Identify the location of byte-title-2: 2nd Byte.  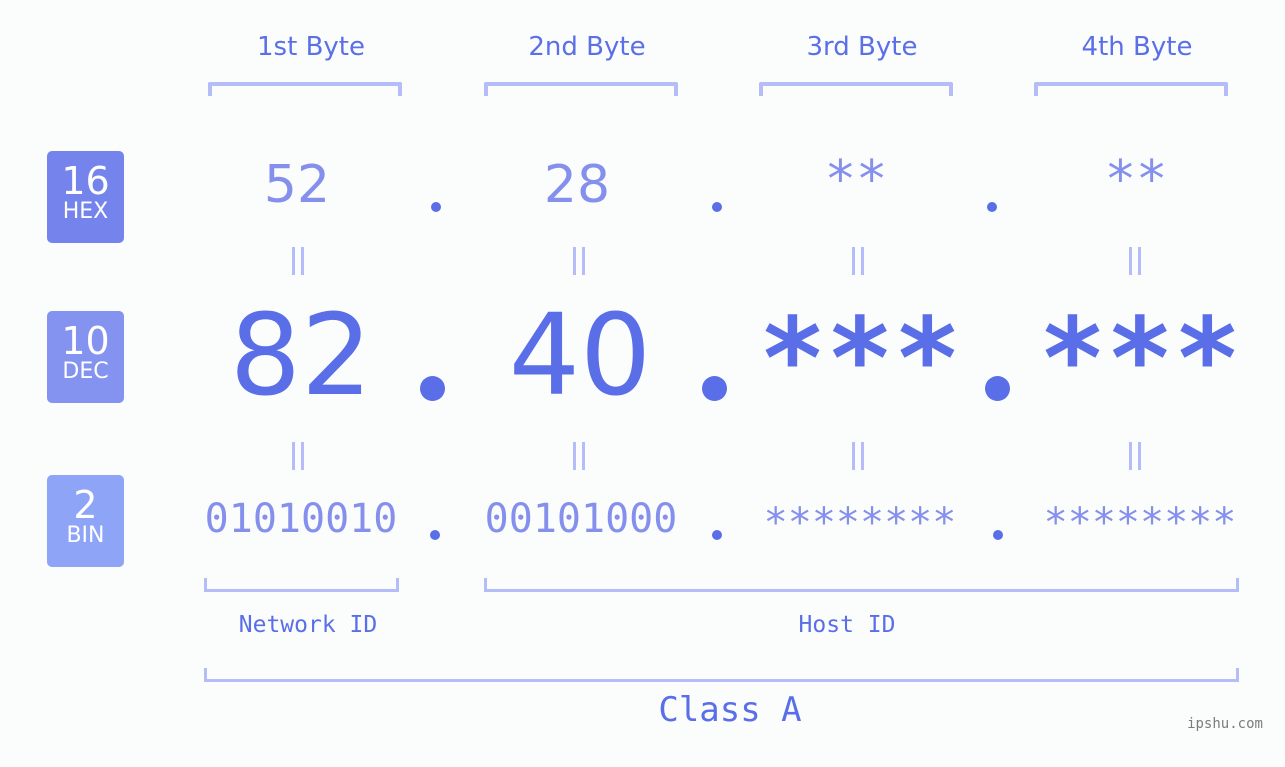
(587, 47).